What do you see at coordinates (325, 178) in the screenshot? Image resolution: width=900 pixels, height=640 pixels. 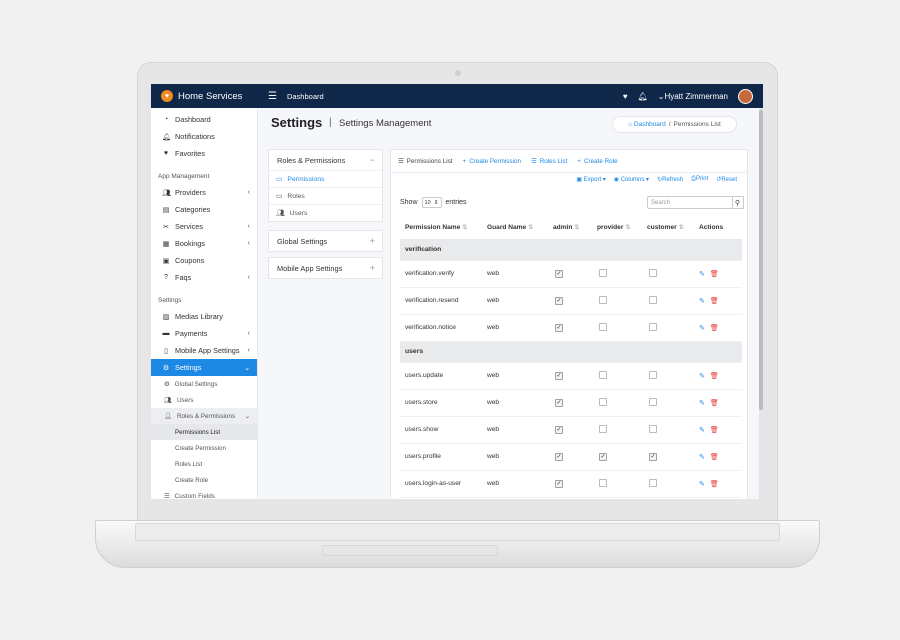 I see `panel-item-permissions: ▭ Permissions` at bounding box center [325, 178].